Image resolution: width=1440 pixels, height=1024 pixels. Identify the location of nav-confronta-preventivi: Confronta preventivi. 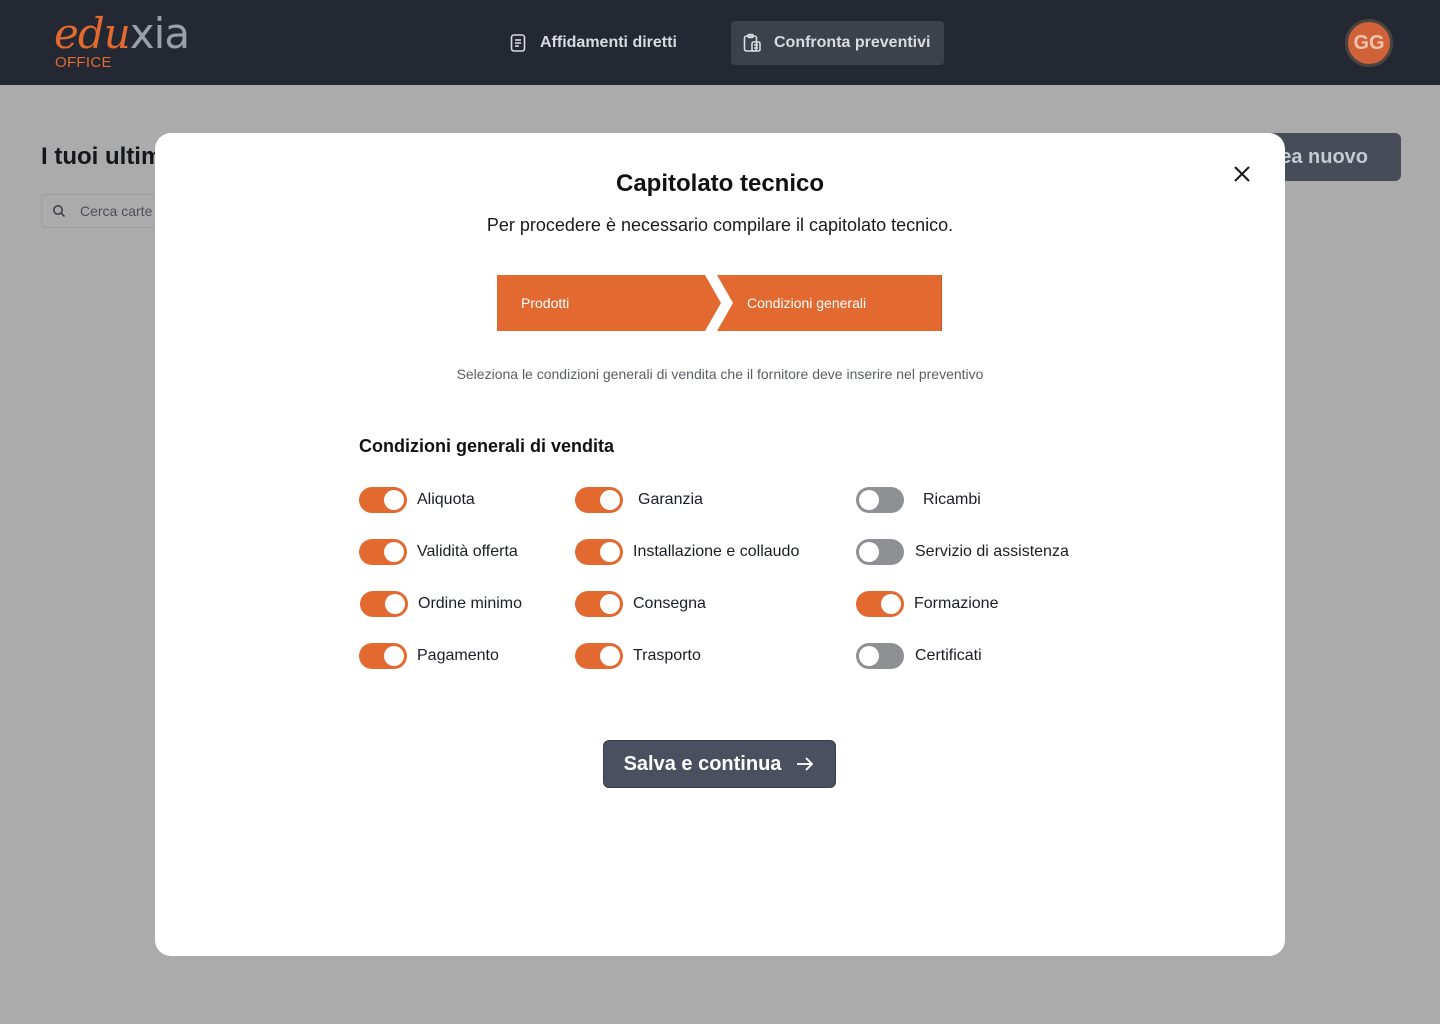
(837, 43).